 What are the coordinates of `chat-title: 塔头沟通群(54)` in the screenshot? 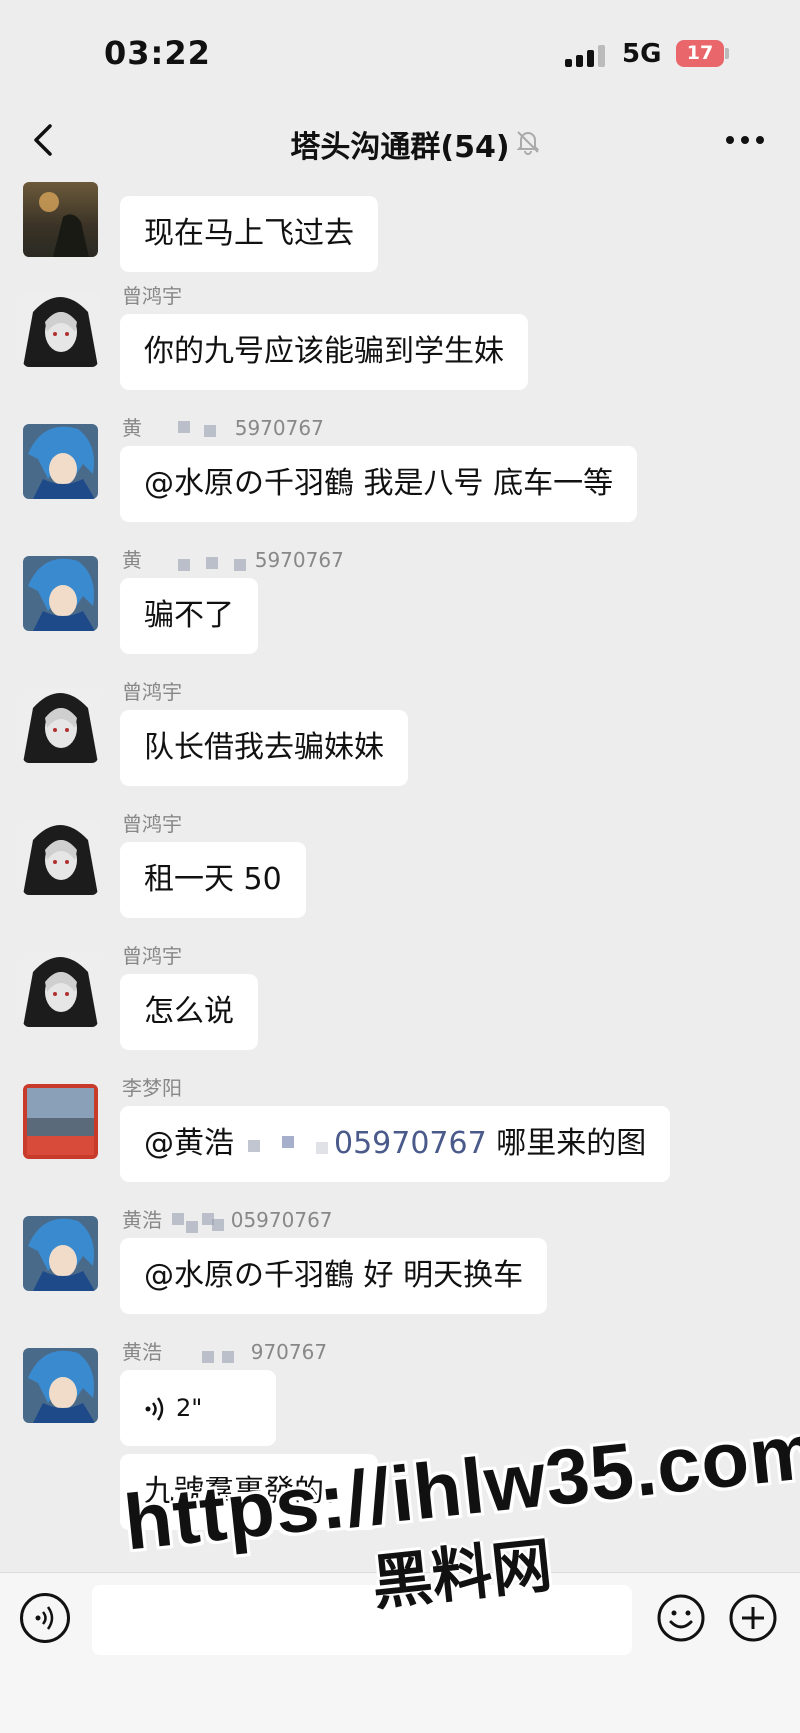 It's located at (400, 147).